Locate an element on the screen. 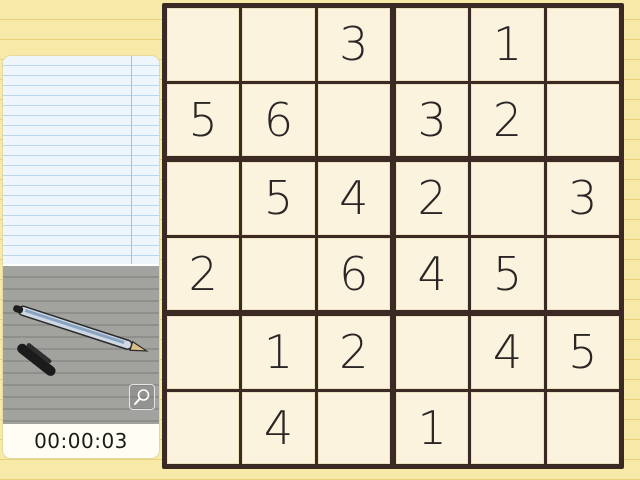  tool-tray is located at coordinates (81, 345).